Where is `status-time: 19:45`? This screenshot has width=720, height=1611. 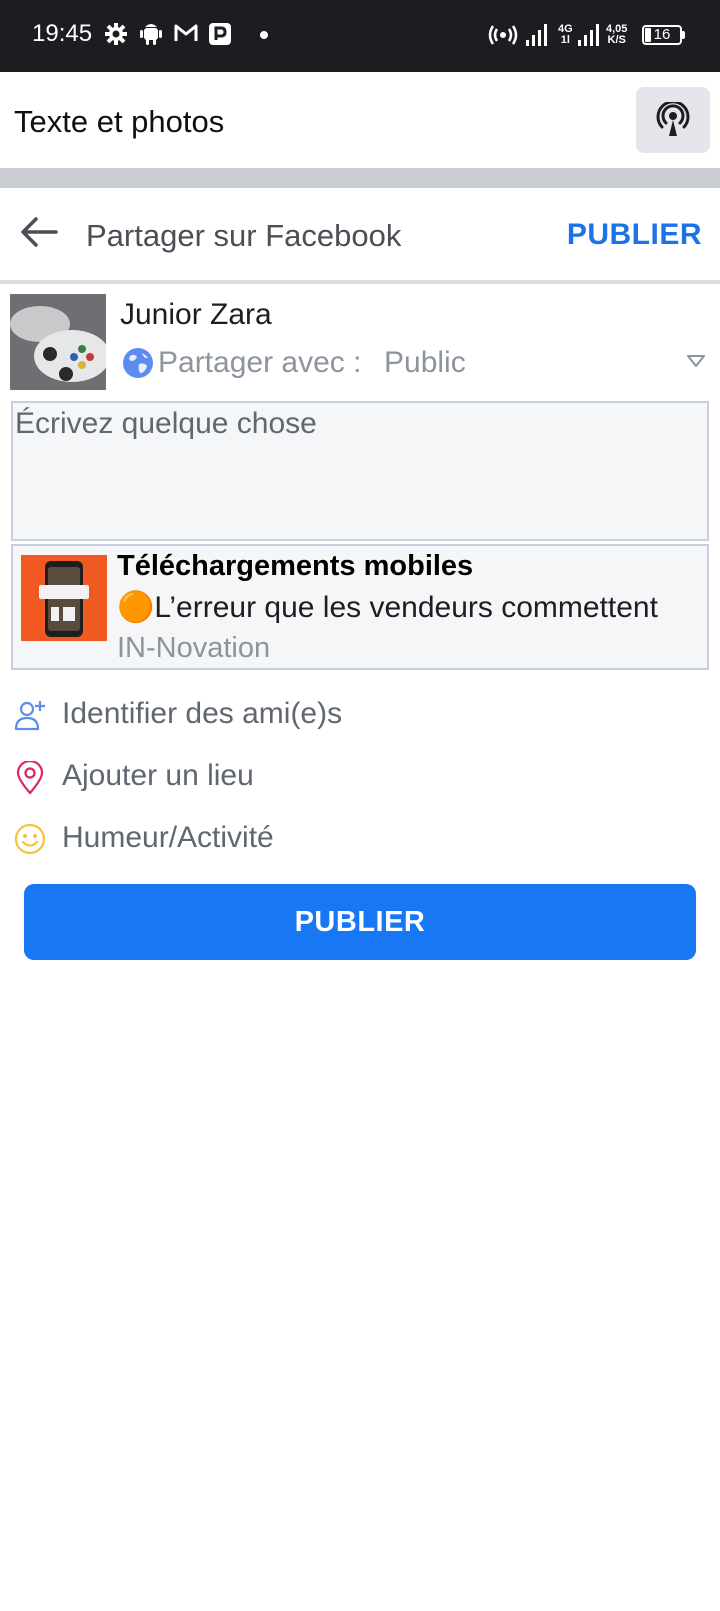 status-time: 19:45 is located at coordinates (62, 33).